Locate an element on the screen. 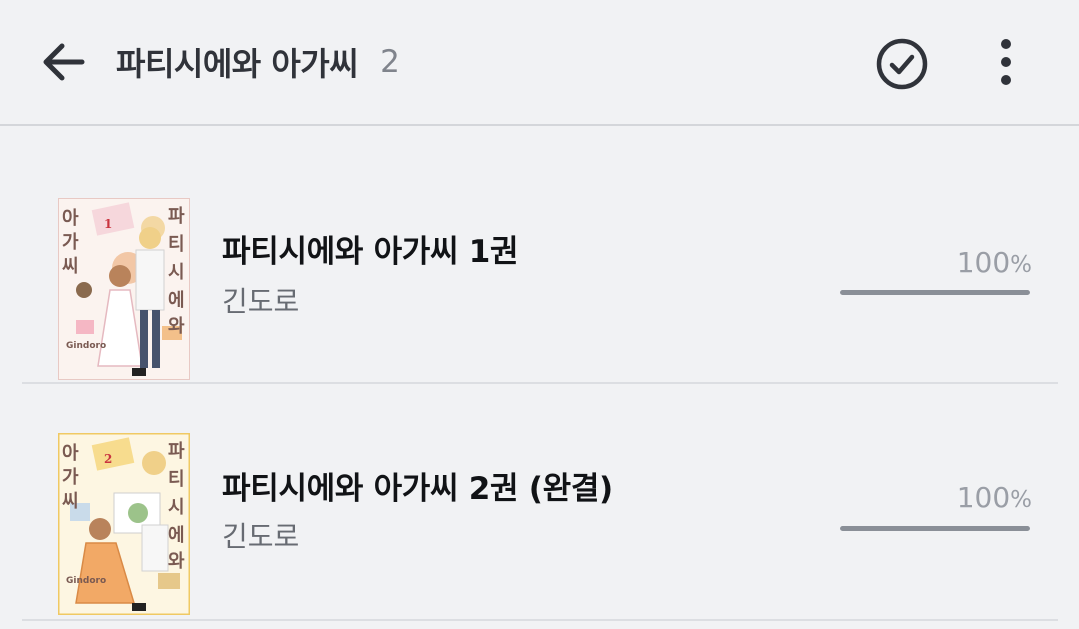 The height and width of the screenshot is (629, 1079). book-cover-illustration: 2 아 가 씨 파 티 시 에 와 Gindoro is located at coordinates (124, 524).